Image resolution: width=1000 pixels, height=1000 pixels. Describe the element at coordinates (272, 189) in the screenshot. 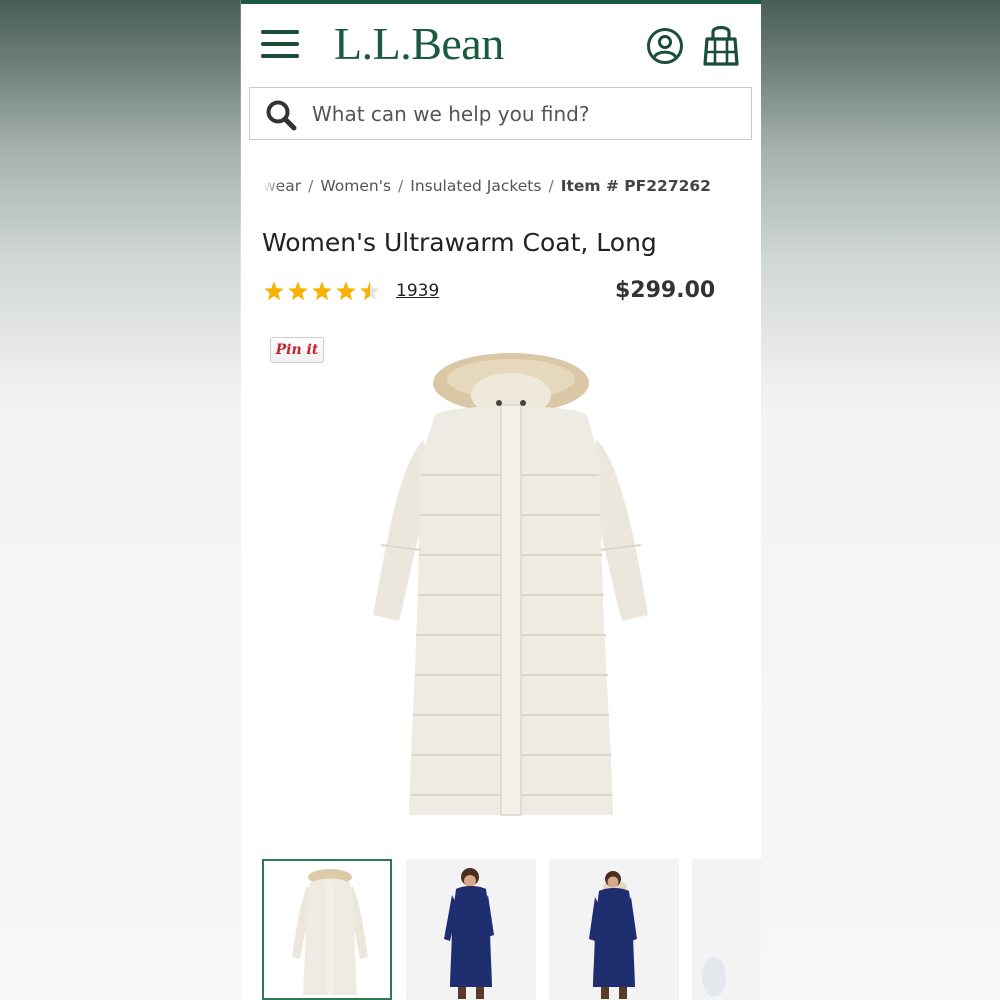

I see `breadcrumb-fade` at that location.